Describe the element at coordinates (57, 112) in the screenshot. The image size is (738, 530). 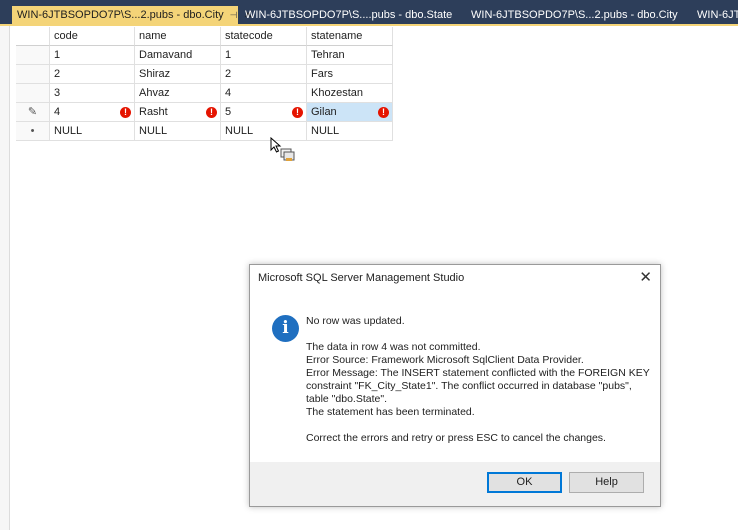
I see `cell-value: 4` at that location.